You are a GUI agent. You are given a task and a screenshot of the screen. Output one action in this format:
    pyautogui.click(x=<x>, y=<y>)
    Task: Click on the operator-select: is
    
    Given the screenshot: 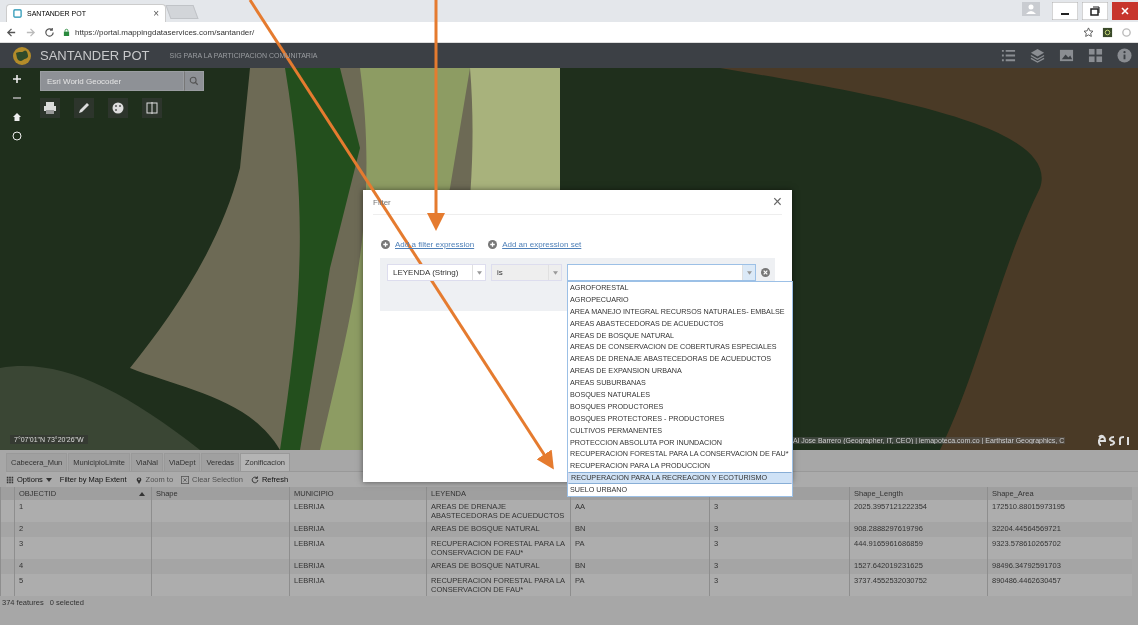 What is the action you would take?
    pyautogui.click(x=526, y=272)
    